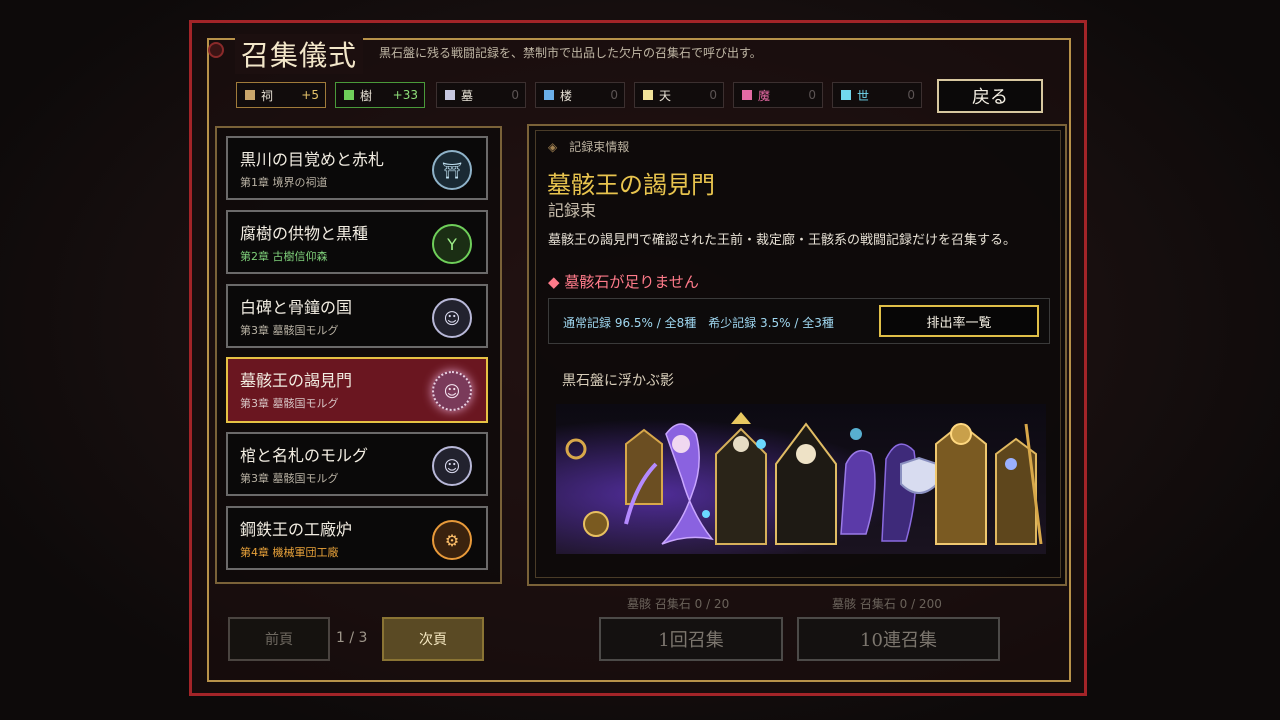  I want to click on list-item: 黒川の目覚めと赤札 第1章 境界の祠道 ⛩, so click(357, 168).